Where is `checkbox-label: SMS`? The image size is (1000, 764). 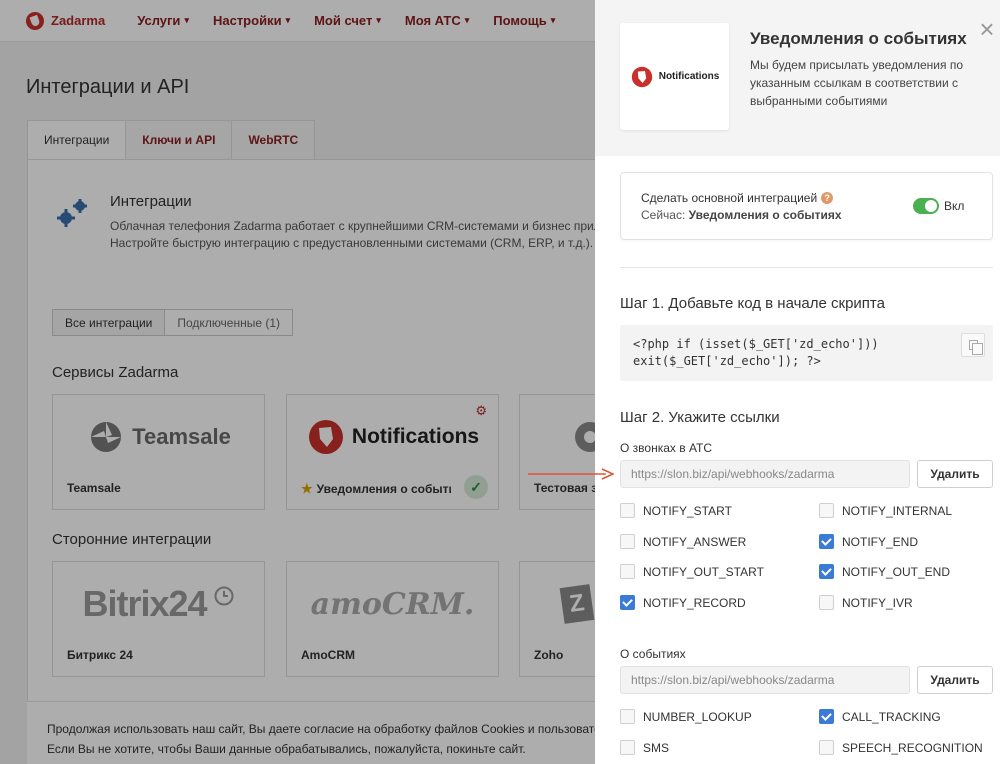 checkbox-label: SMS is located at coordinates (656, 747).